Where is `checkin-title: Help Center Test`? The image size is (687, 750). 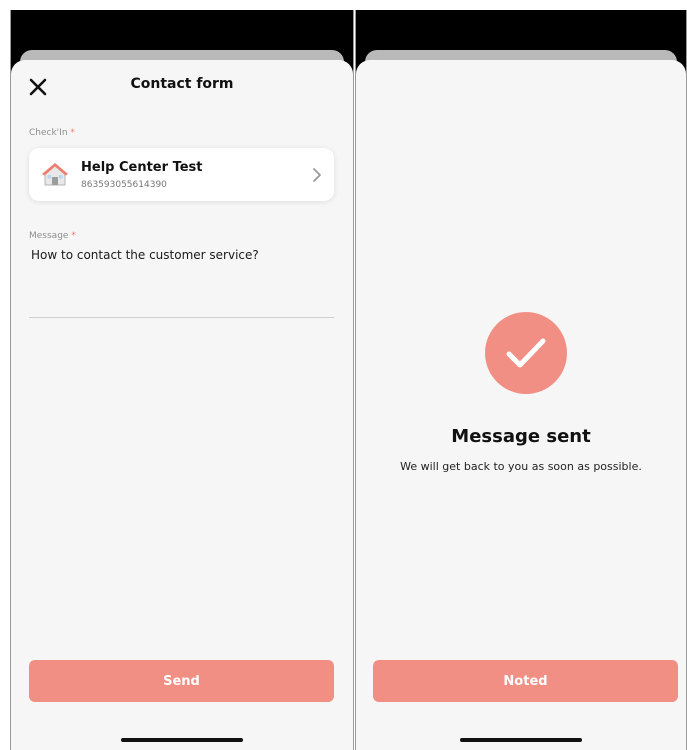 checkin-title: Help Center Test is located at coordinates (142, 167).